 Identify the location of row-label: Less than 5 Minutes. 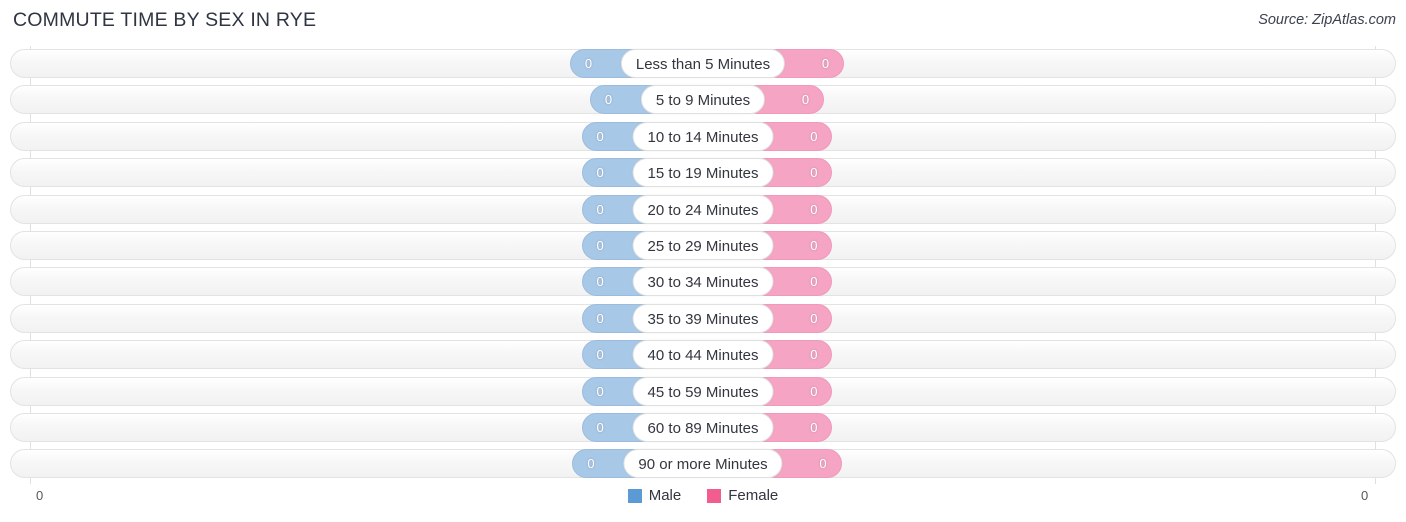
(703, 63).